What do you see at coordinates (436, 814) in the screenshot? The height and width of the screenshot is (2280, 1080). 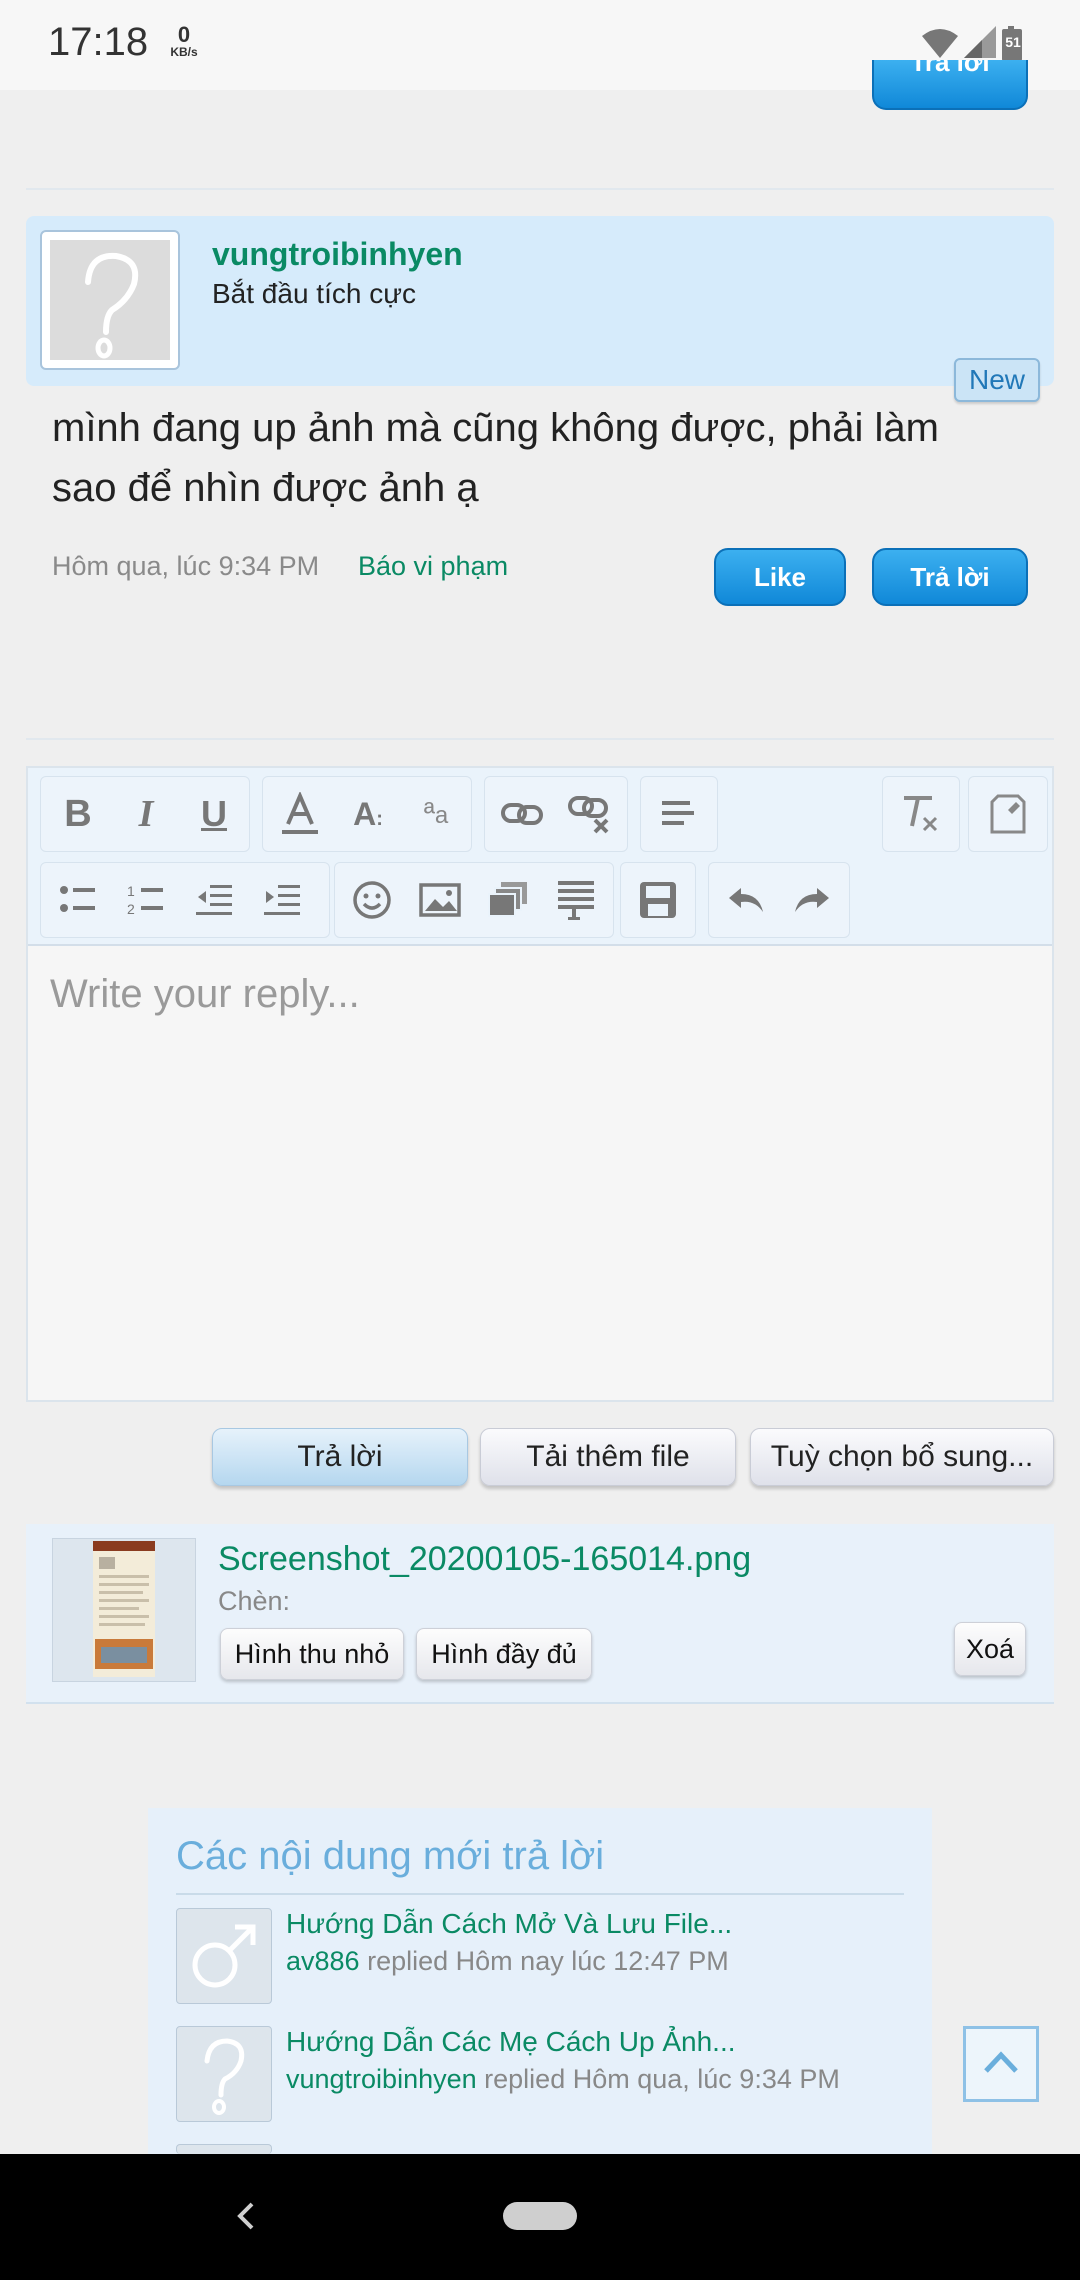 I see `font-family-icon: ªa` at bounding box center [436, 814].